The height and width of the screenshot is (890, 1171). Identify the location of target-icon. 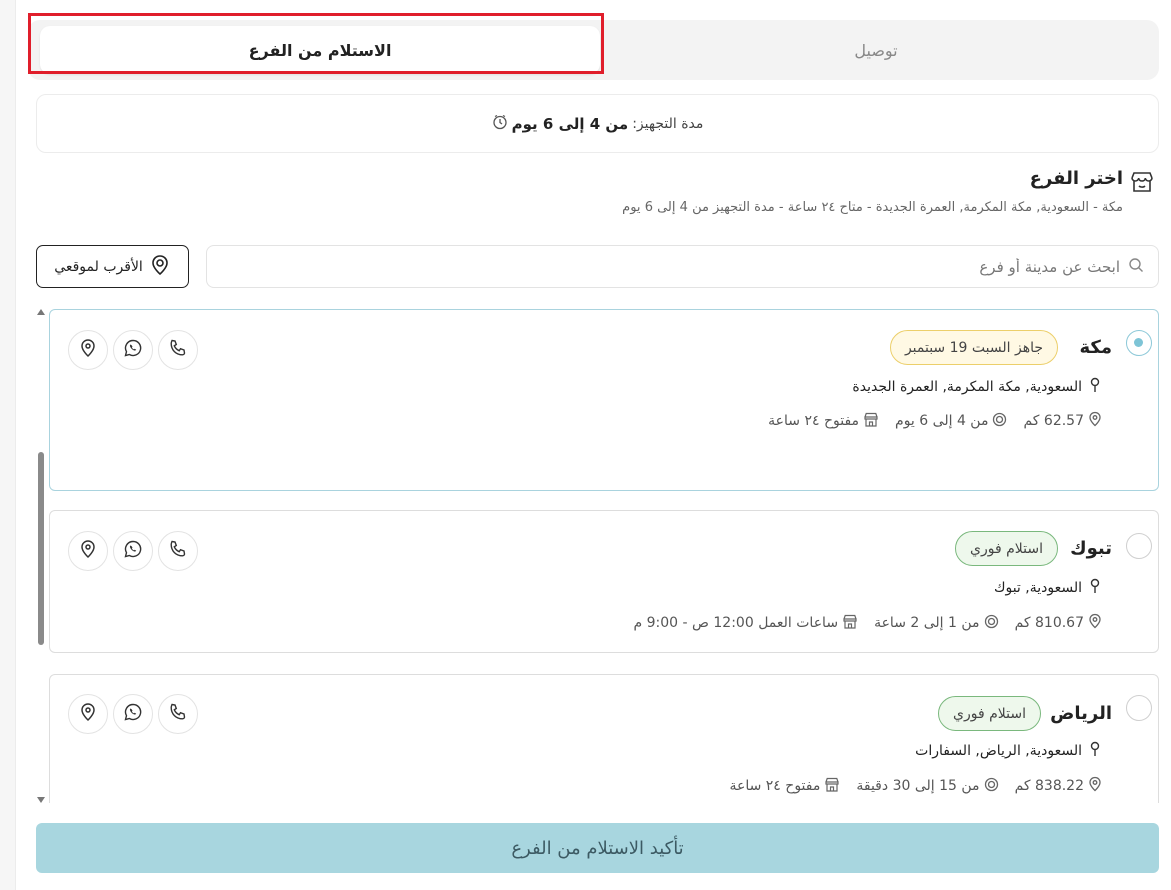
(160, 267).